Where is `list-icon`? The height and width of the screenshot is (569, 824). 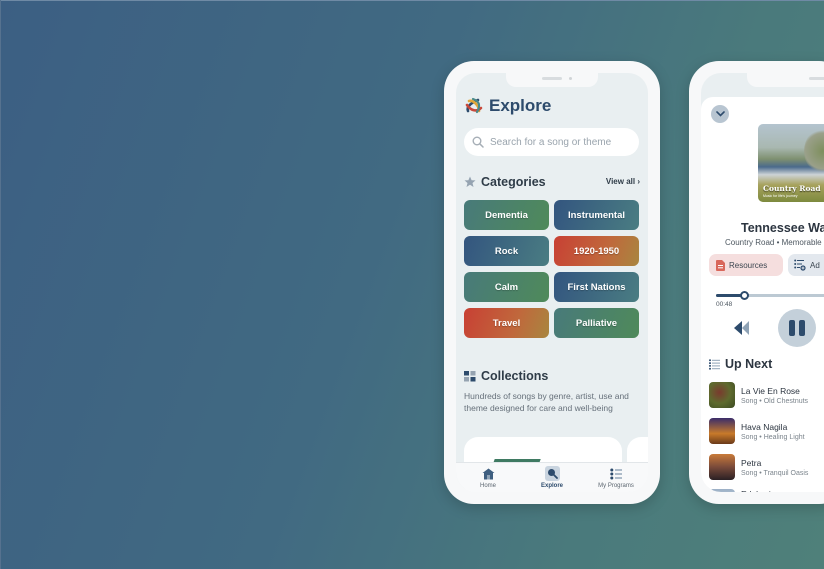 list-icon is located at coordinates (616, 474).